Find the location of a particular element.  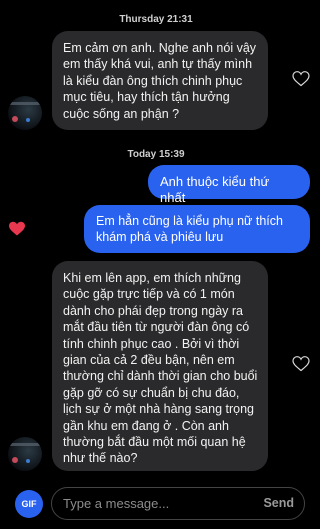

gif-icon: GIF is located at coordinates (29, 504).